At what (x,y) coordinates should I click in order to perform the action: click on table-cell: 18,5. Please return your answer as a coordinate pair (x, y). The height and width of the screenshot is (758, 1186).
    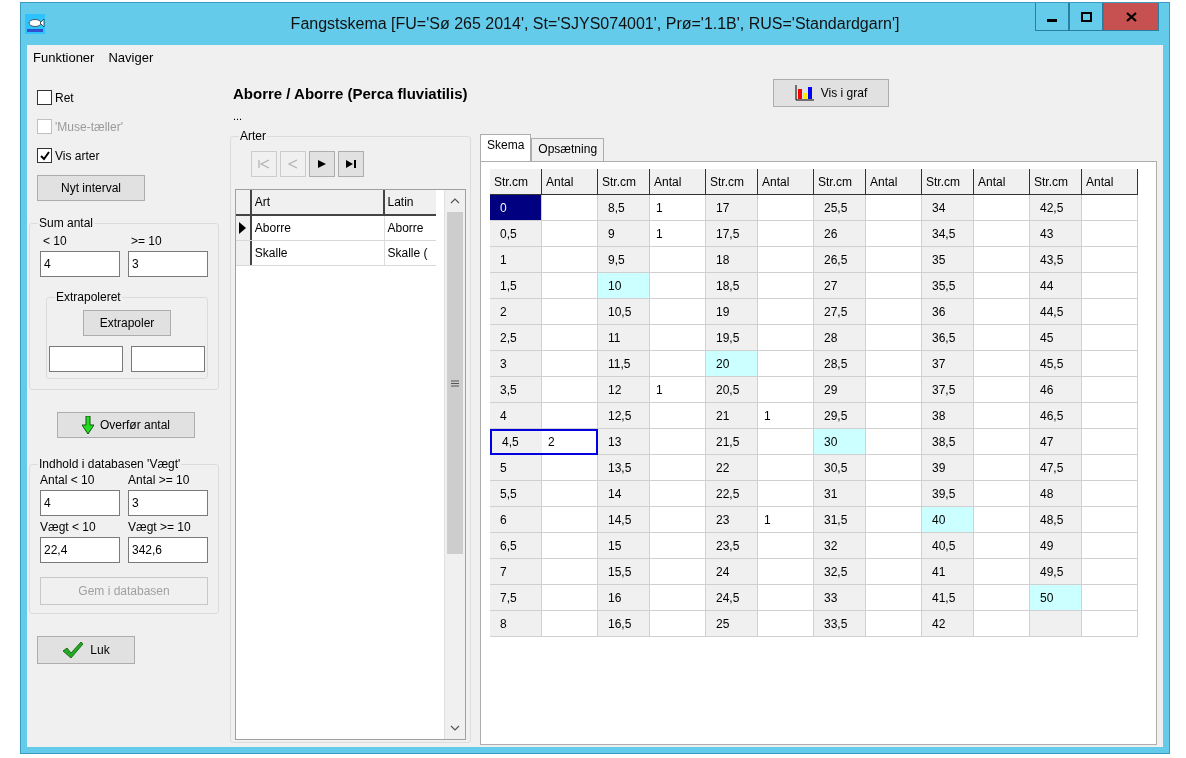
    Looking at the image, I should click on (732, 286).